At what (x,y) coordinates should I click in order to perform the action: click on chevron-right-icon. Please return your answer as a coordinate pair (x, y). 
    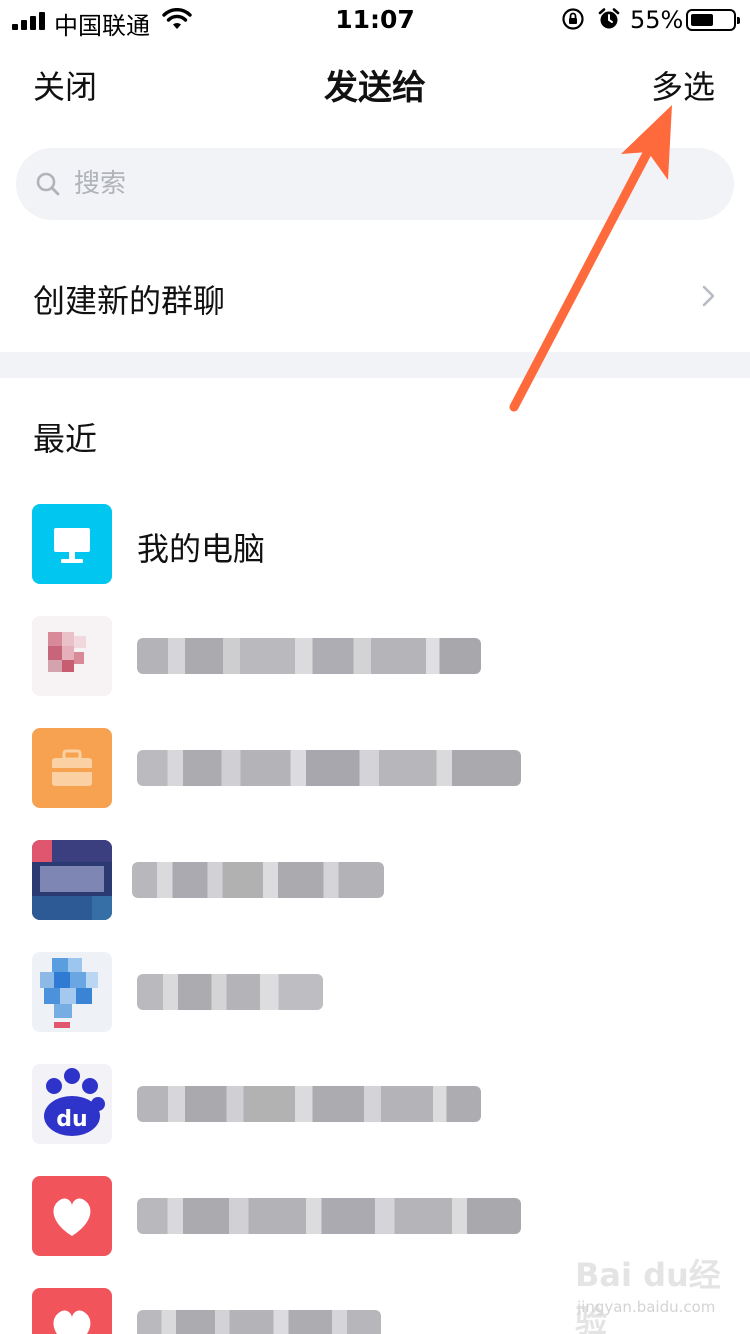
    Looking at the image, I should click on (708, 296).